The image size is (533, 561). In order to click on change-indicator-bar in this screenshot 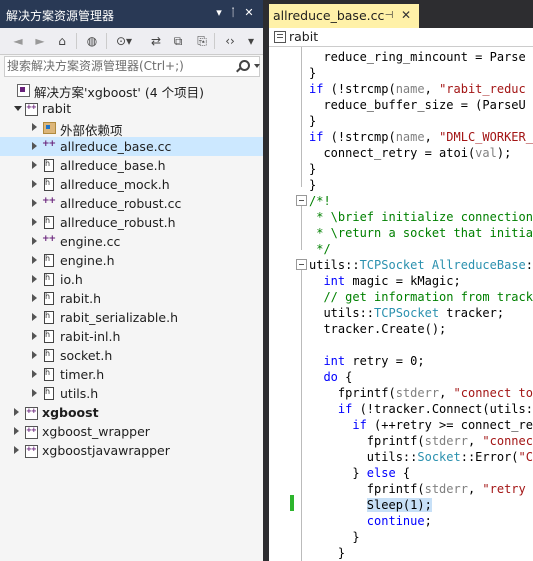, I will do `click(292, 503)`.